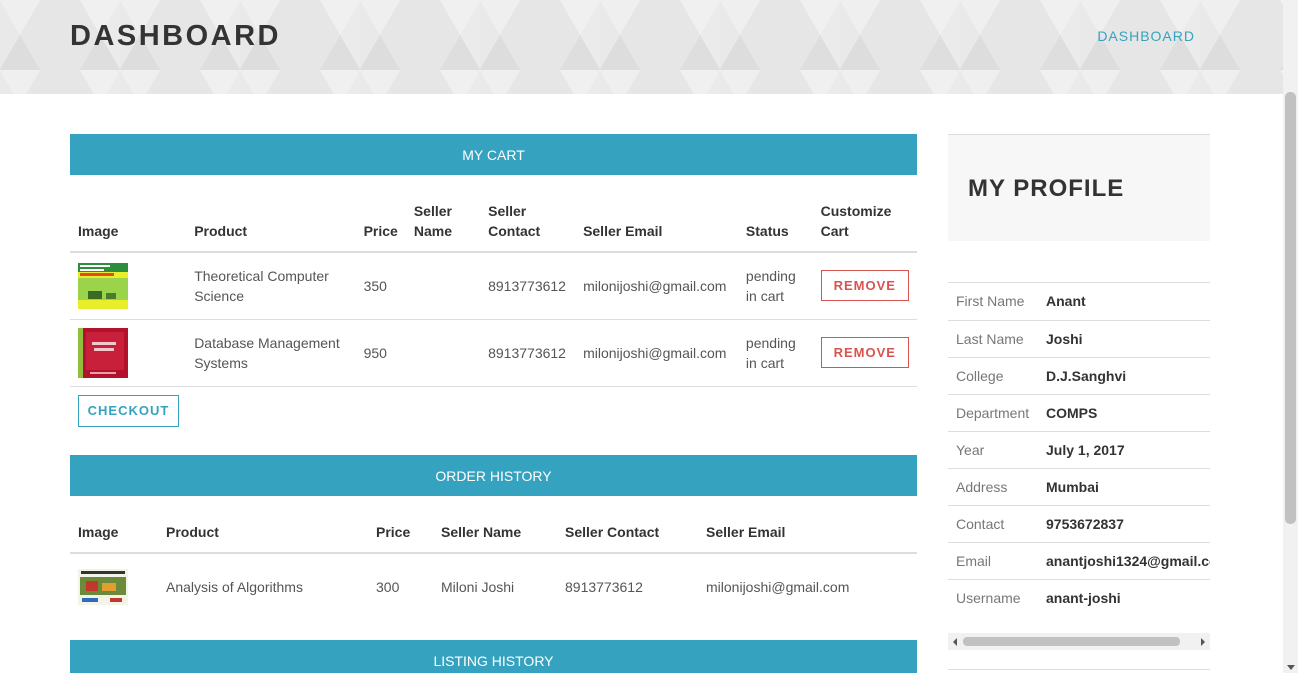  What do you see at coordinates (993, 561) in the screenshot?
I see `profile-label: Email` at bounding box center [993, 561].